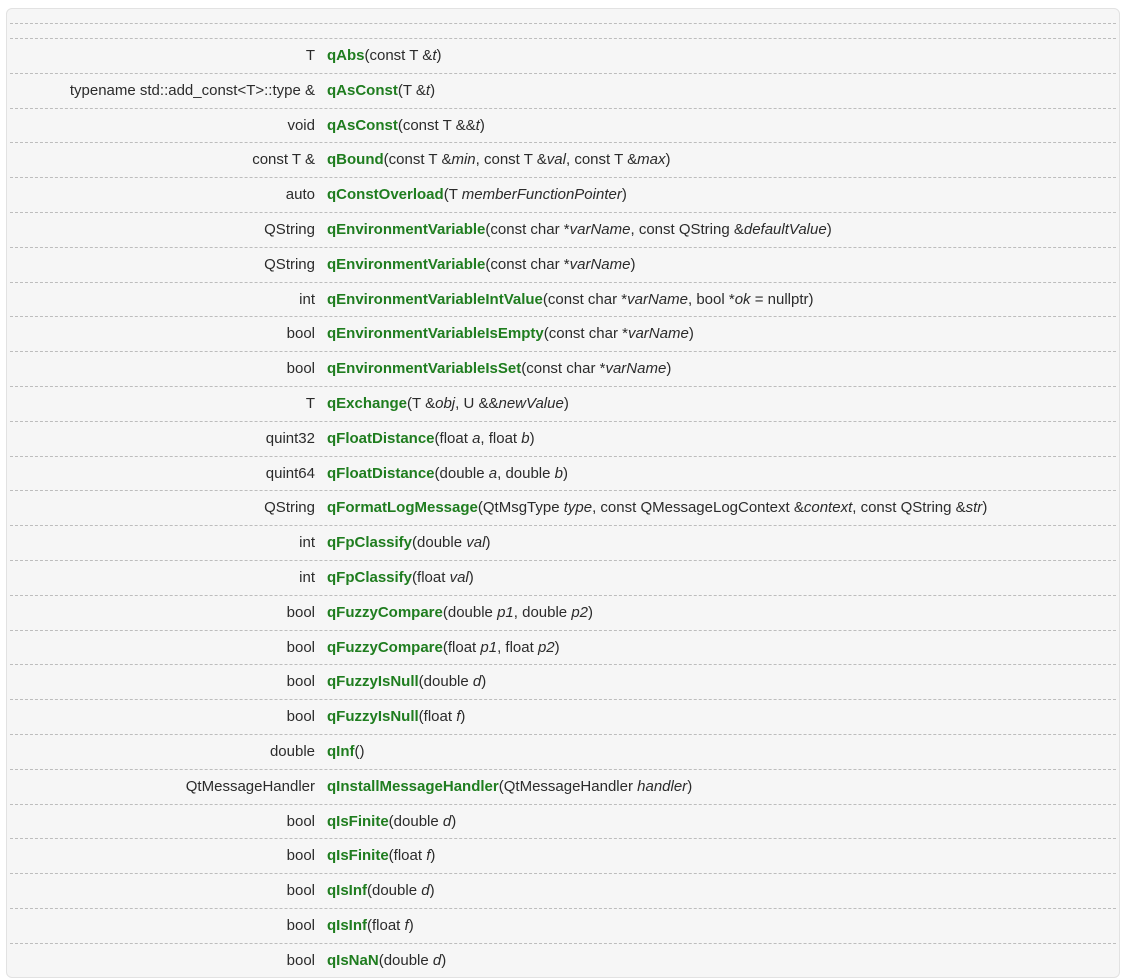 Image resolution: width=1127 pixels, height=978 pixels. What do you see at coordinates (742, 299) in the screenshot?
I see `param-name: ok` at bounding box center [742, 299].